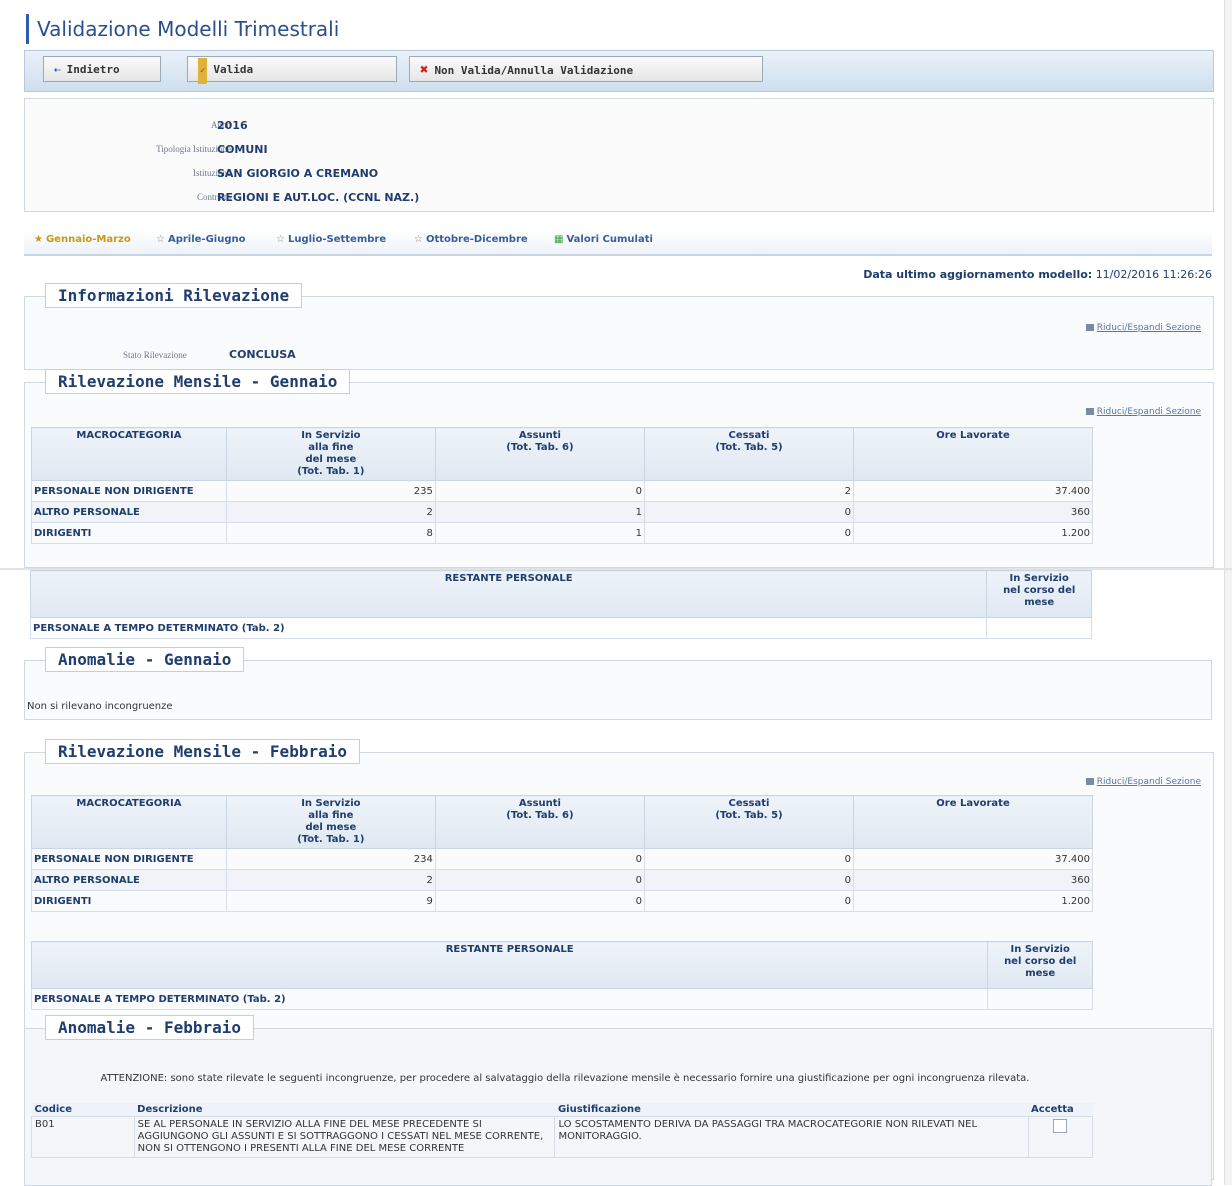 The image size is (1232, 1186). What do you see at coordinates (232, 125) in the screenshot?
I see `anno-value: 2016` at bounding box center [232, 125].